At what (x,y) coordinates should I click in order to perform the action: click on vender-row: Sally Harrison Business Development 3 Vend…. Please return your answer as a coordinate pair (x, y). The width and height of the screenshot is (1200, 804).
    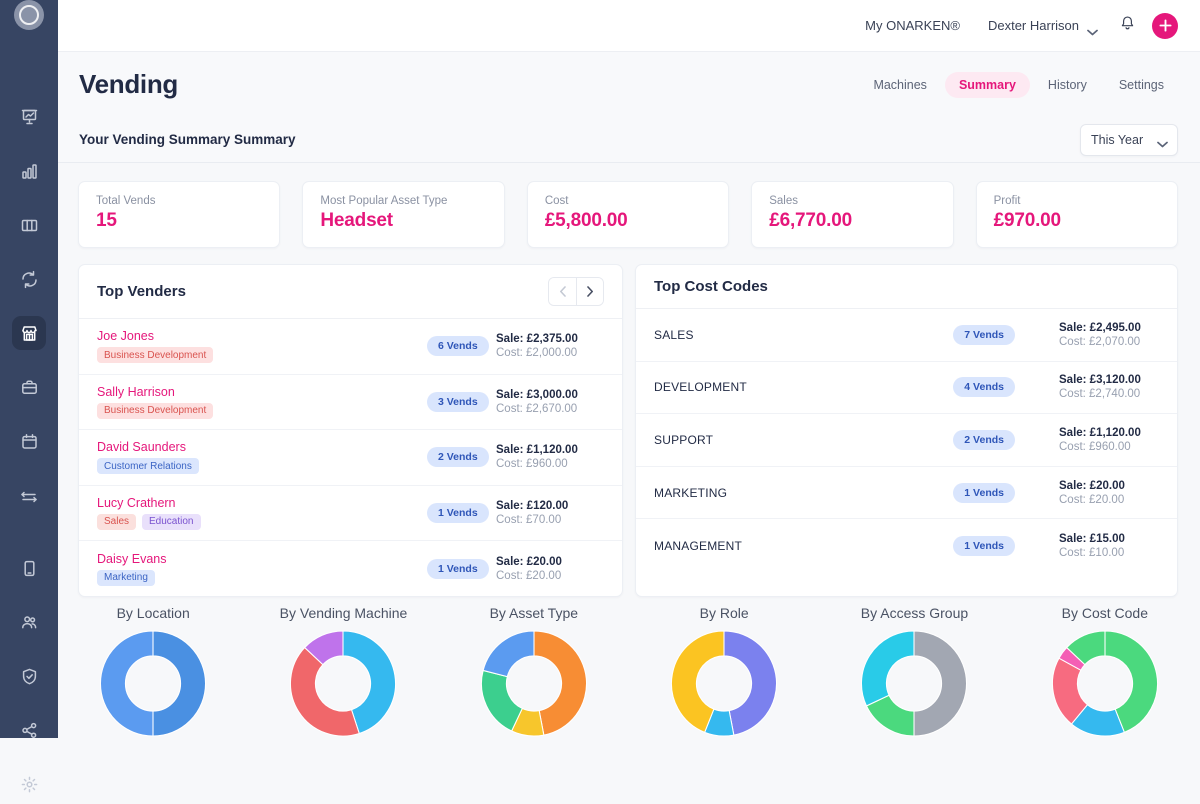
    Looking at the image, I should click on (350, 402).